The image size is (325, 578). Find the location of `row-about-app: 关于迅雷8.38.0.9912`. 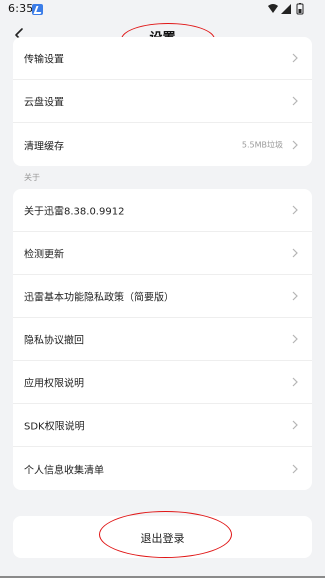

row-about-app: 关于迅雷8.38.0.9912 is located at coordinates (162, 210).